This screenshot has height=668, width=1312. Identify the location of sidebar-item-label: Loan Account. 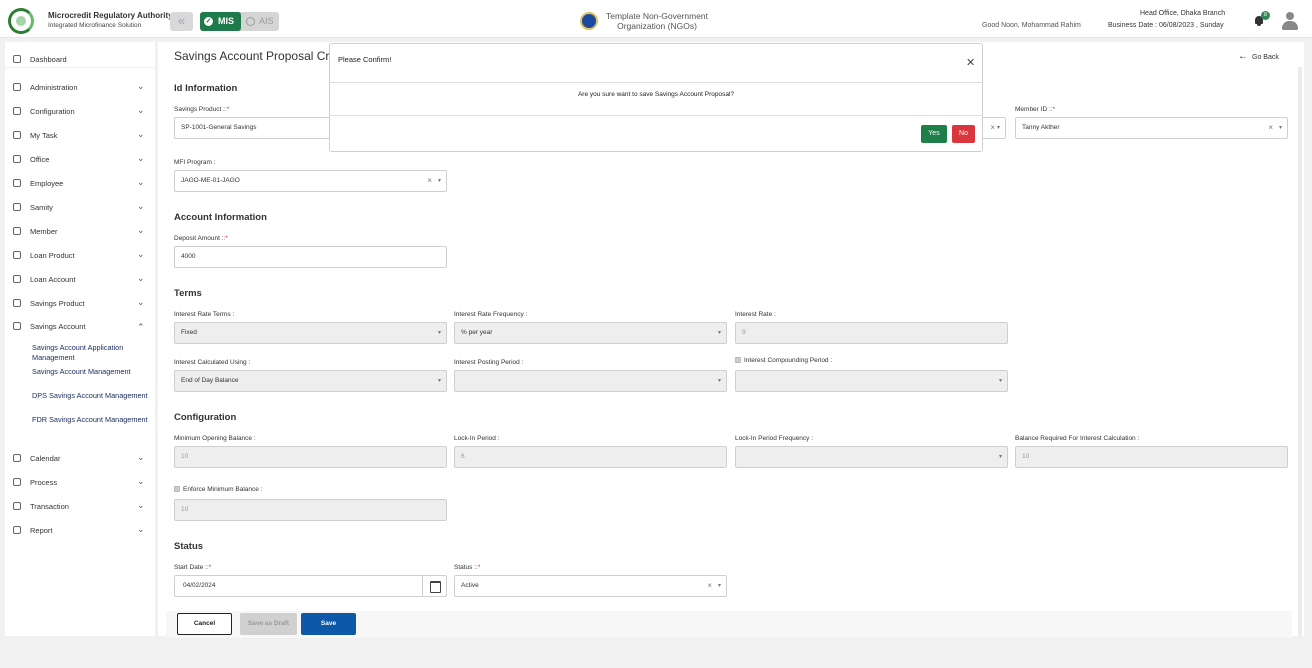
(53, 279).